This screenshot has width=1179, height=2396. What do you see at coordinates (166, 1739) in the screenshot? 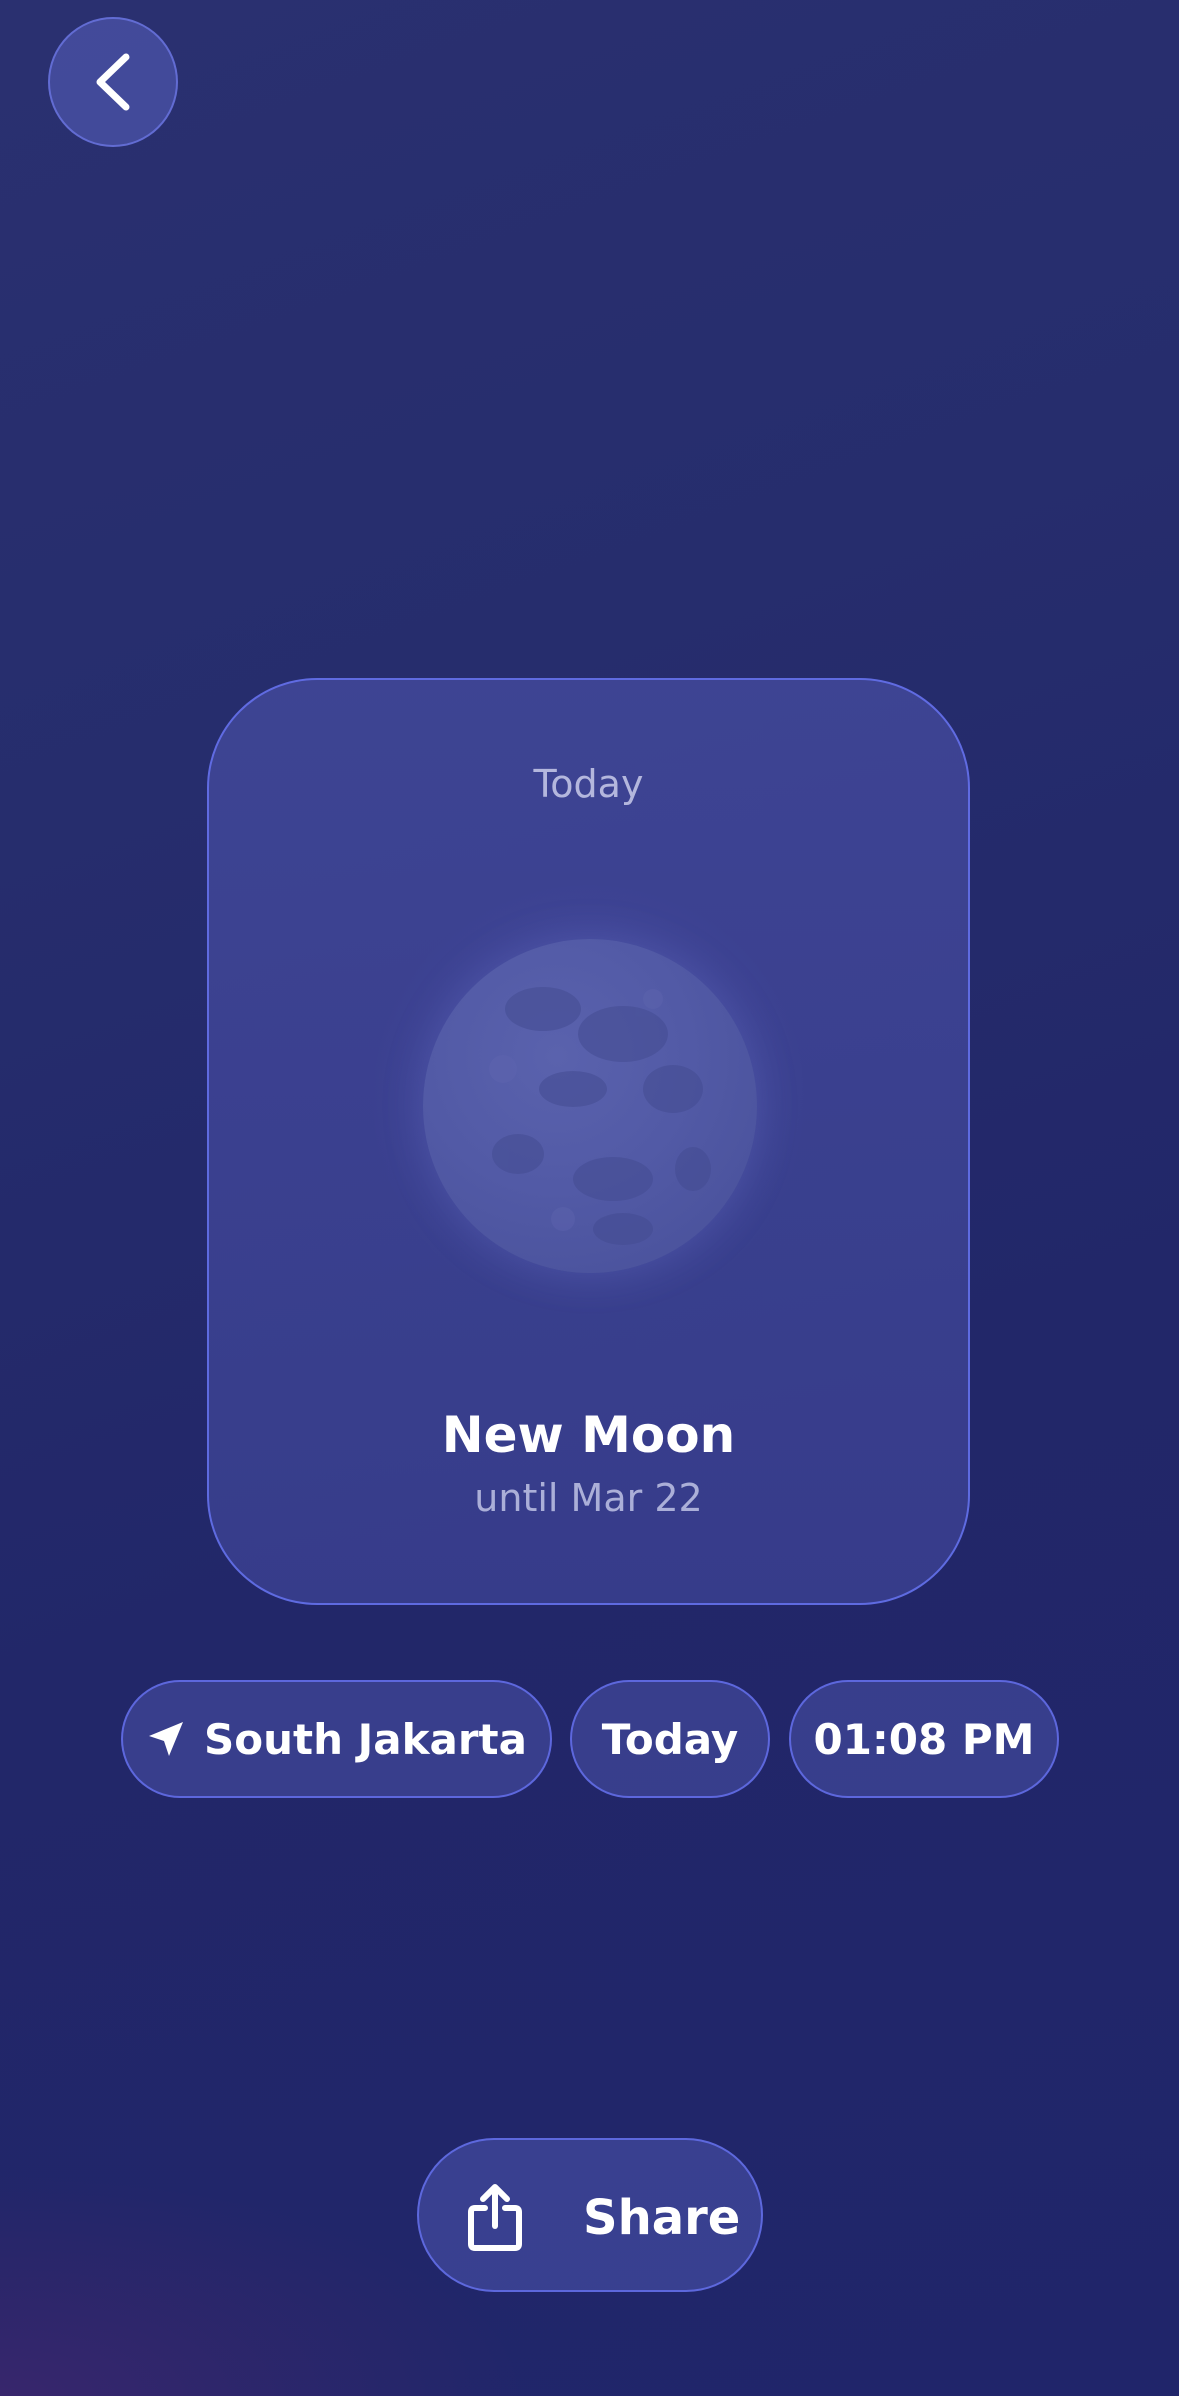
I see `location-arrow-icon` at bounding box center [166, 1739].